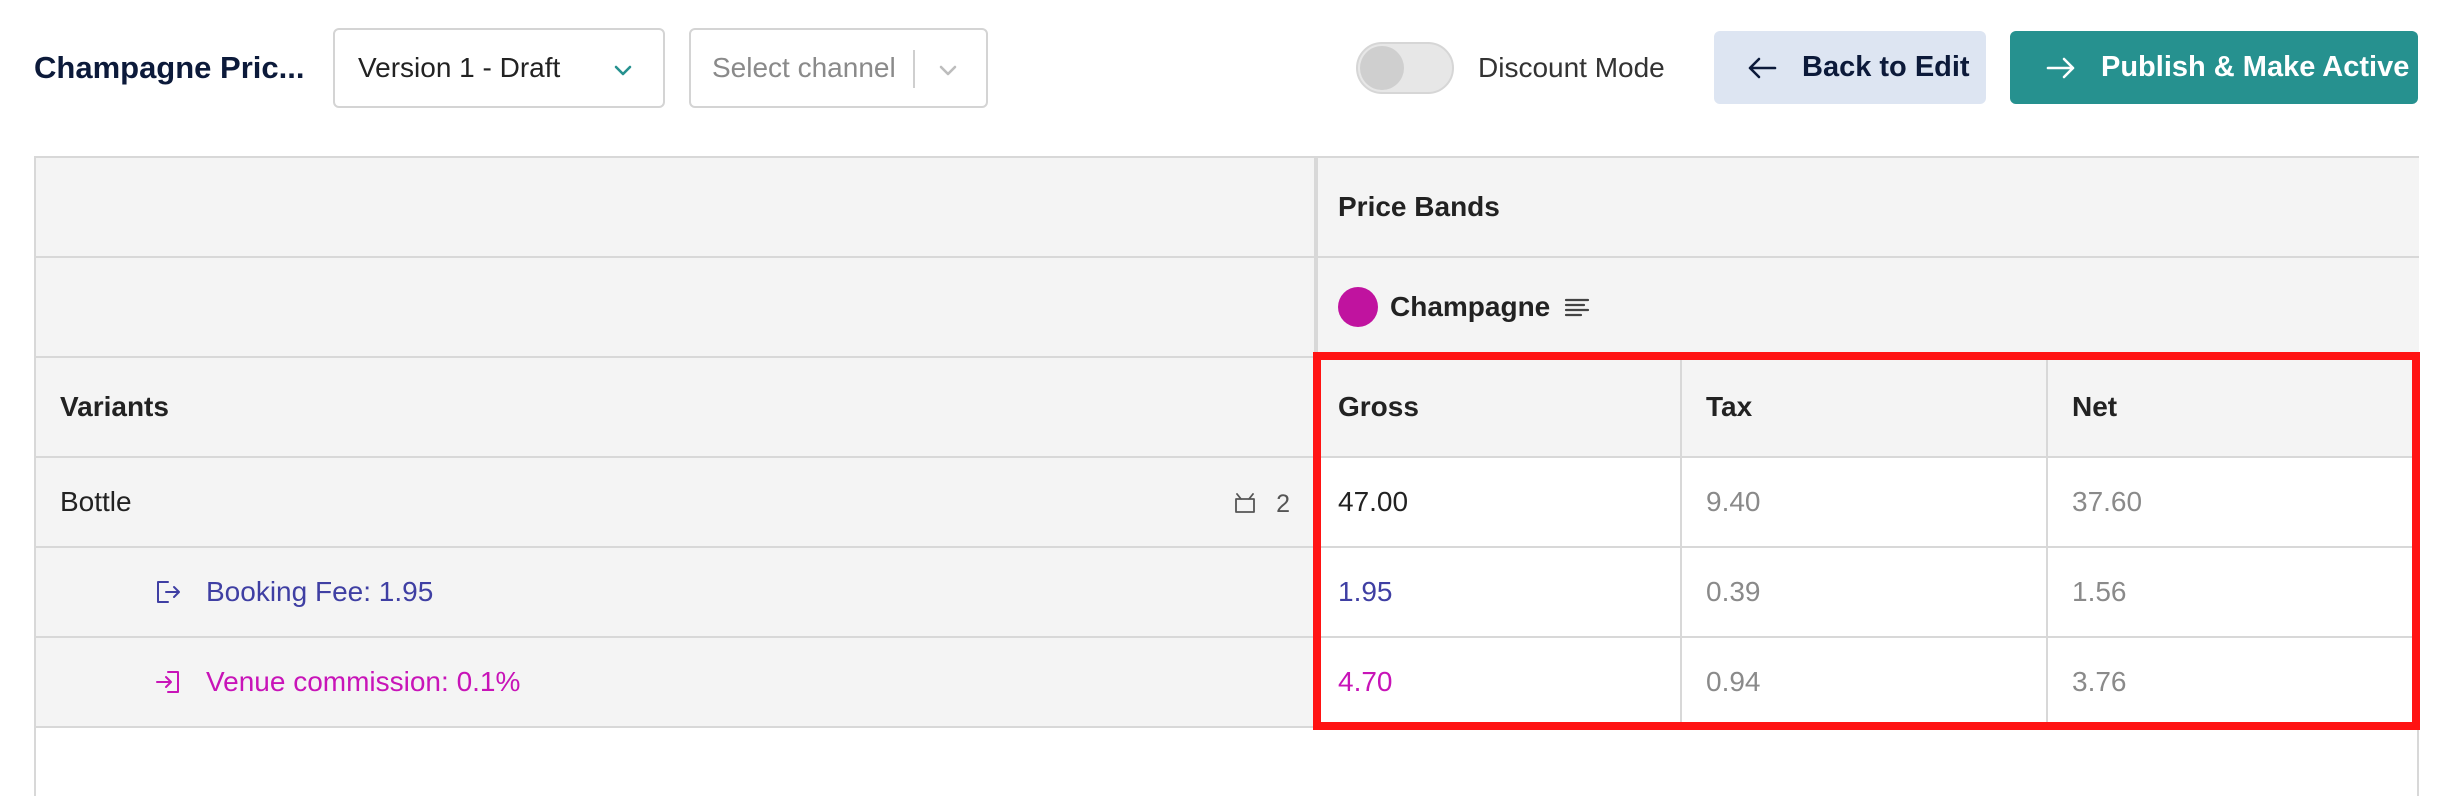  I want to click on column-header-net: Net, so click(2095, 406).